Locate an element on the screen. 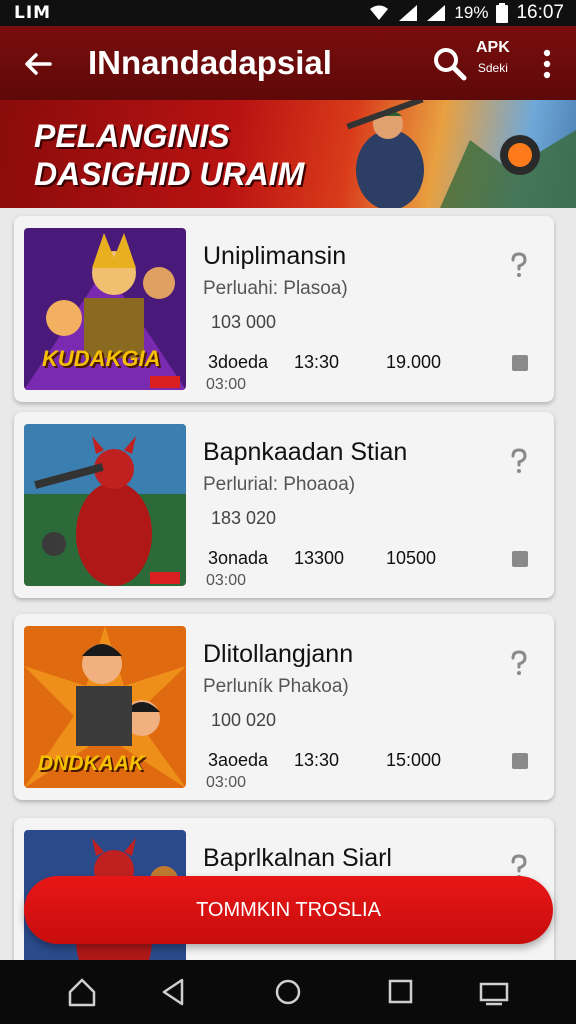 The image size is (576, 1024). game-thumbnail: DNDKAAK is located at coordinates (105, 707).